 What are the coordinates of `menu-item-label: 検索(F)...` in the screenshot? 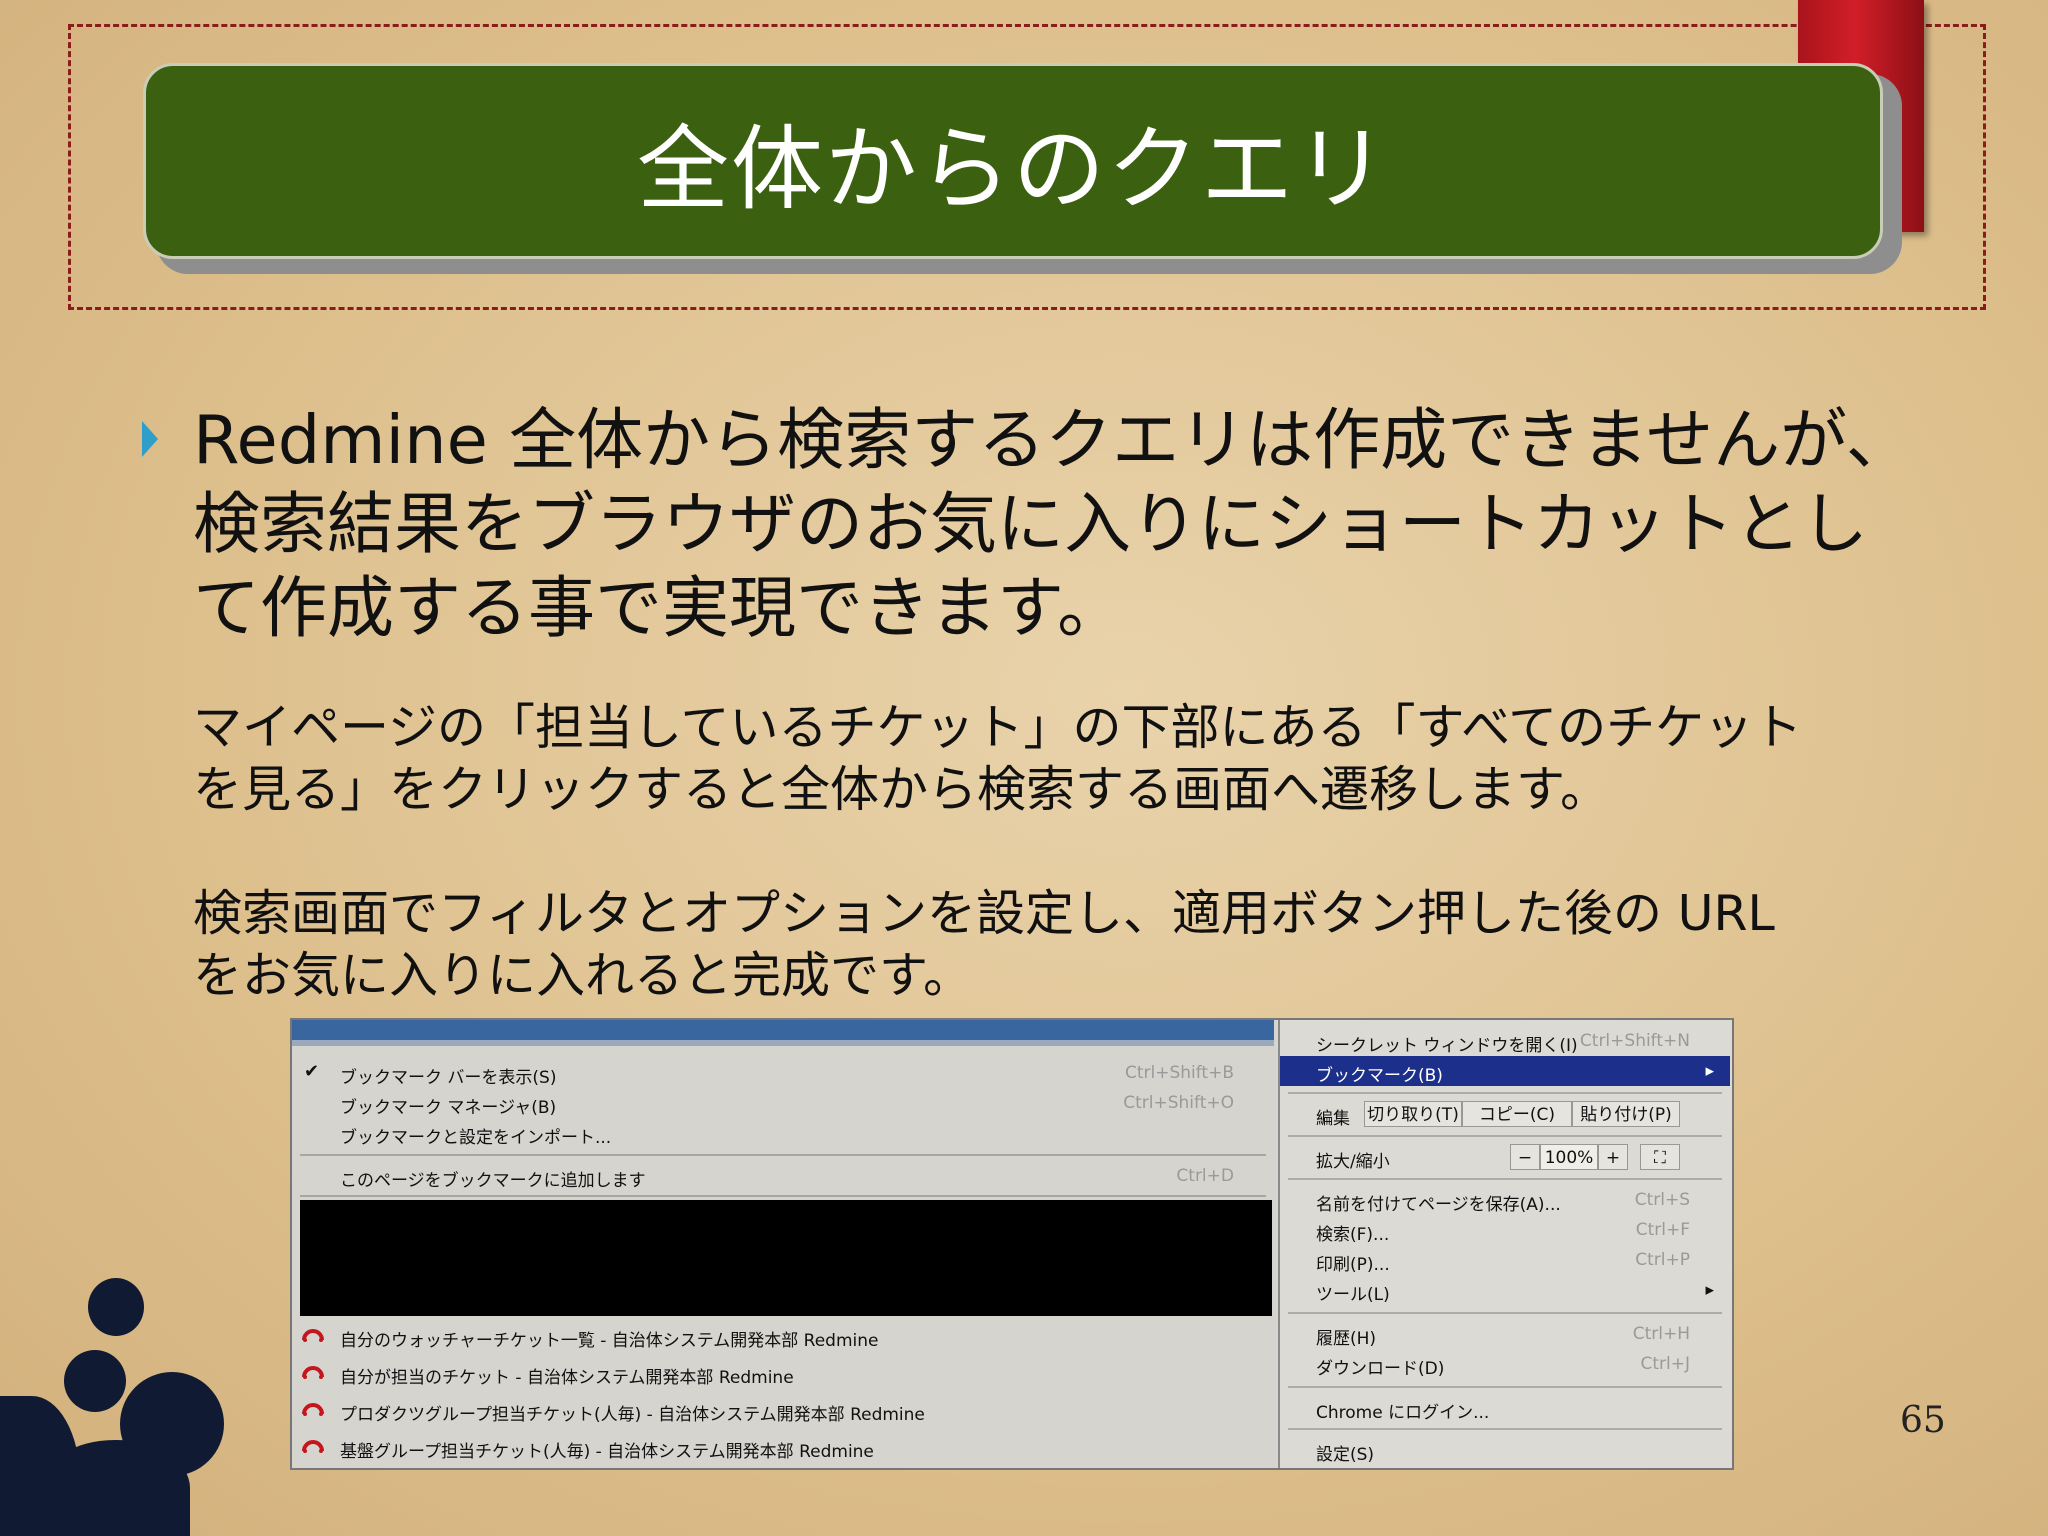 It's located at (1353, 1235).